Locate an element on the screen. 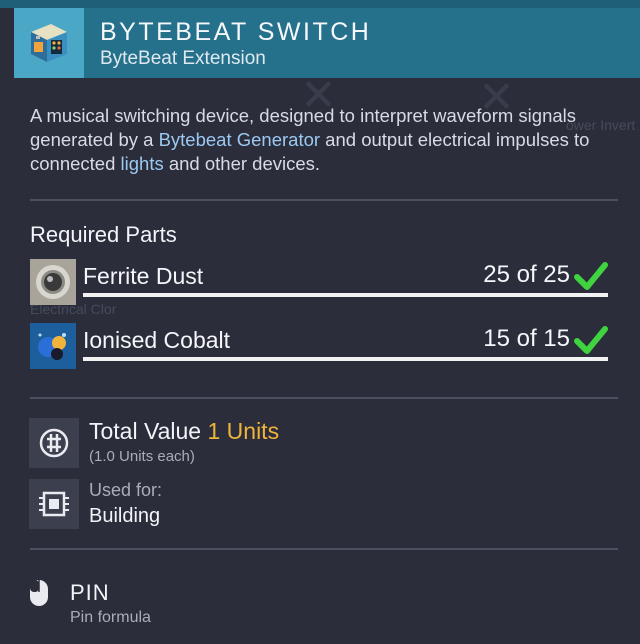 Image resolution: width=640 pixels, height=644 pixels. part-count: 25 of 25 is located at coordinates (526, 274).